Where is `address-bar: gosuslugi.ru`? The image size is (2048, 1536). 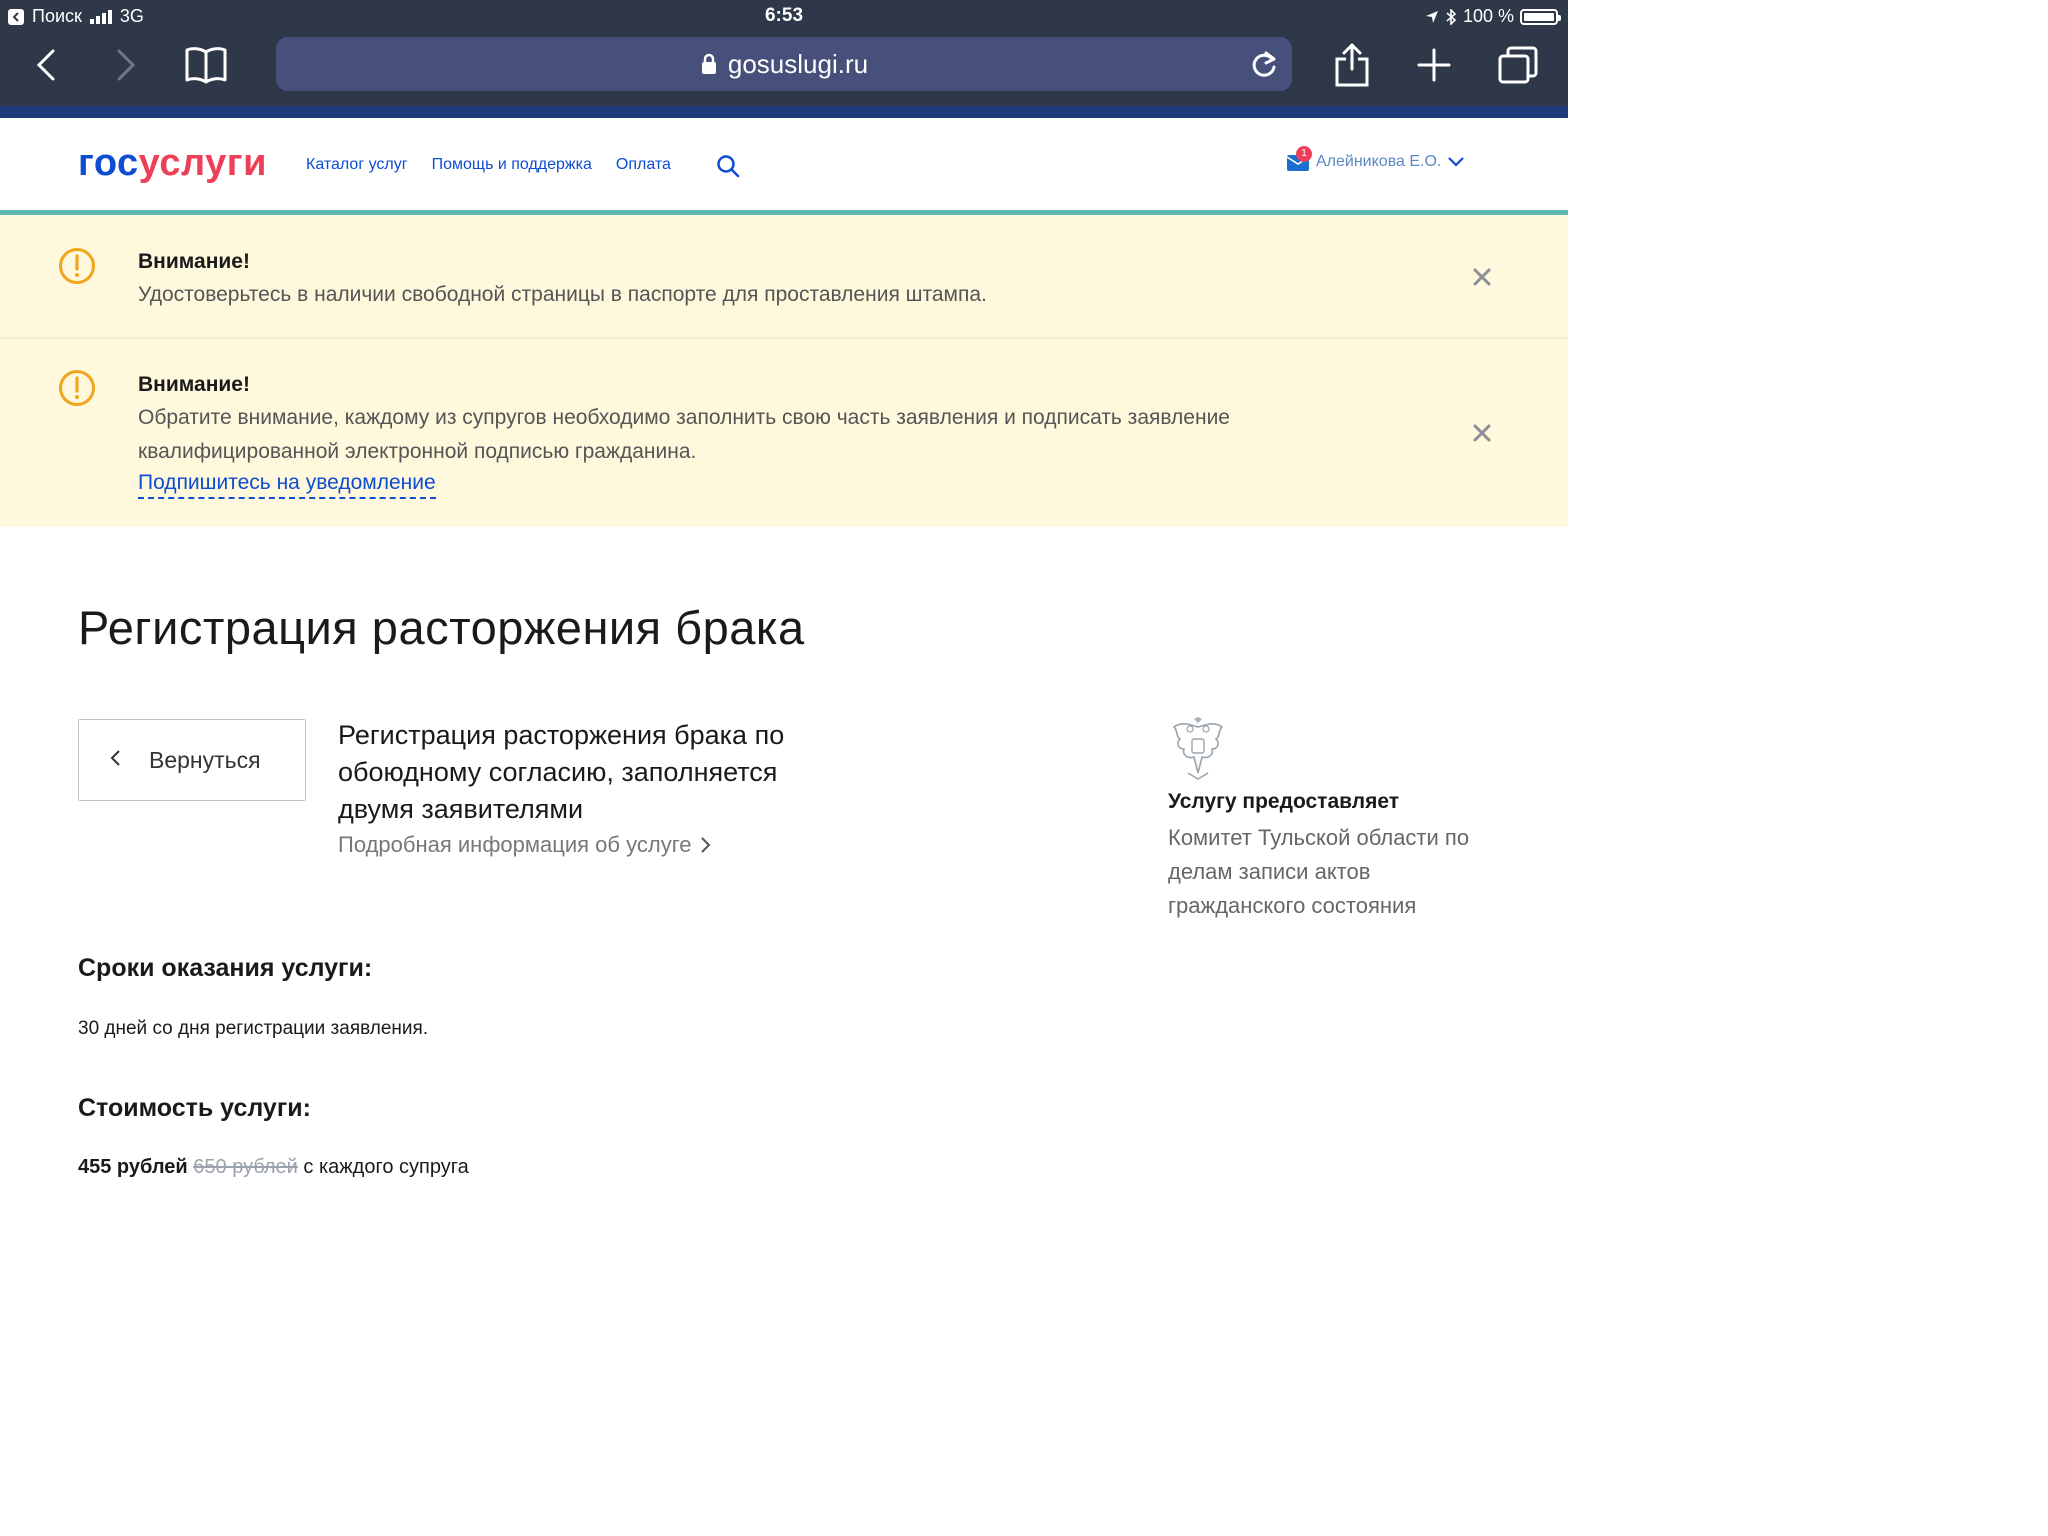
address-bar: gosuslugi.ru is located at coordinates (784, 64).